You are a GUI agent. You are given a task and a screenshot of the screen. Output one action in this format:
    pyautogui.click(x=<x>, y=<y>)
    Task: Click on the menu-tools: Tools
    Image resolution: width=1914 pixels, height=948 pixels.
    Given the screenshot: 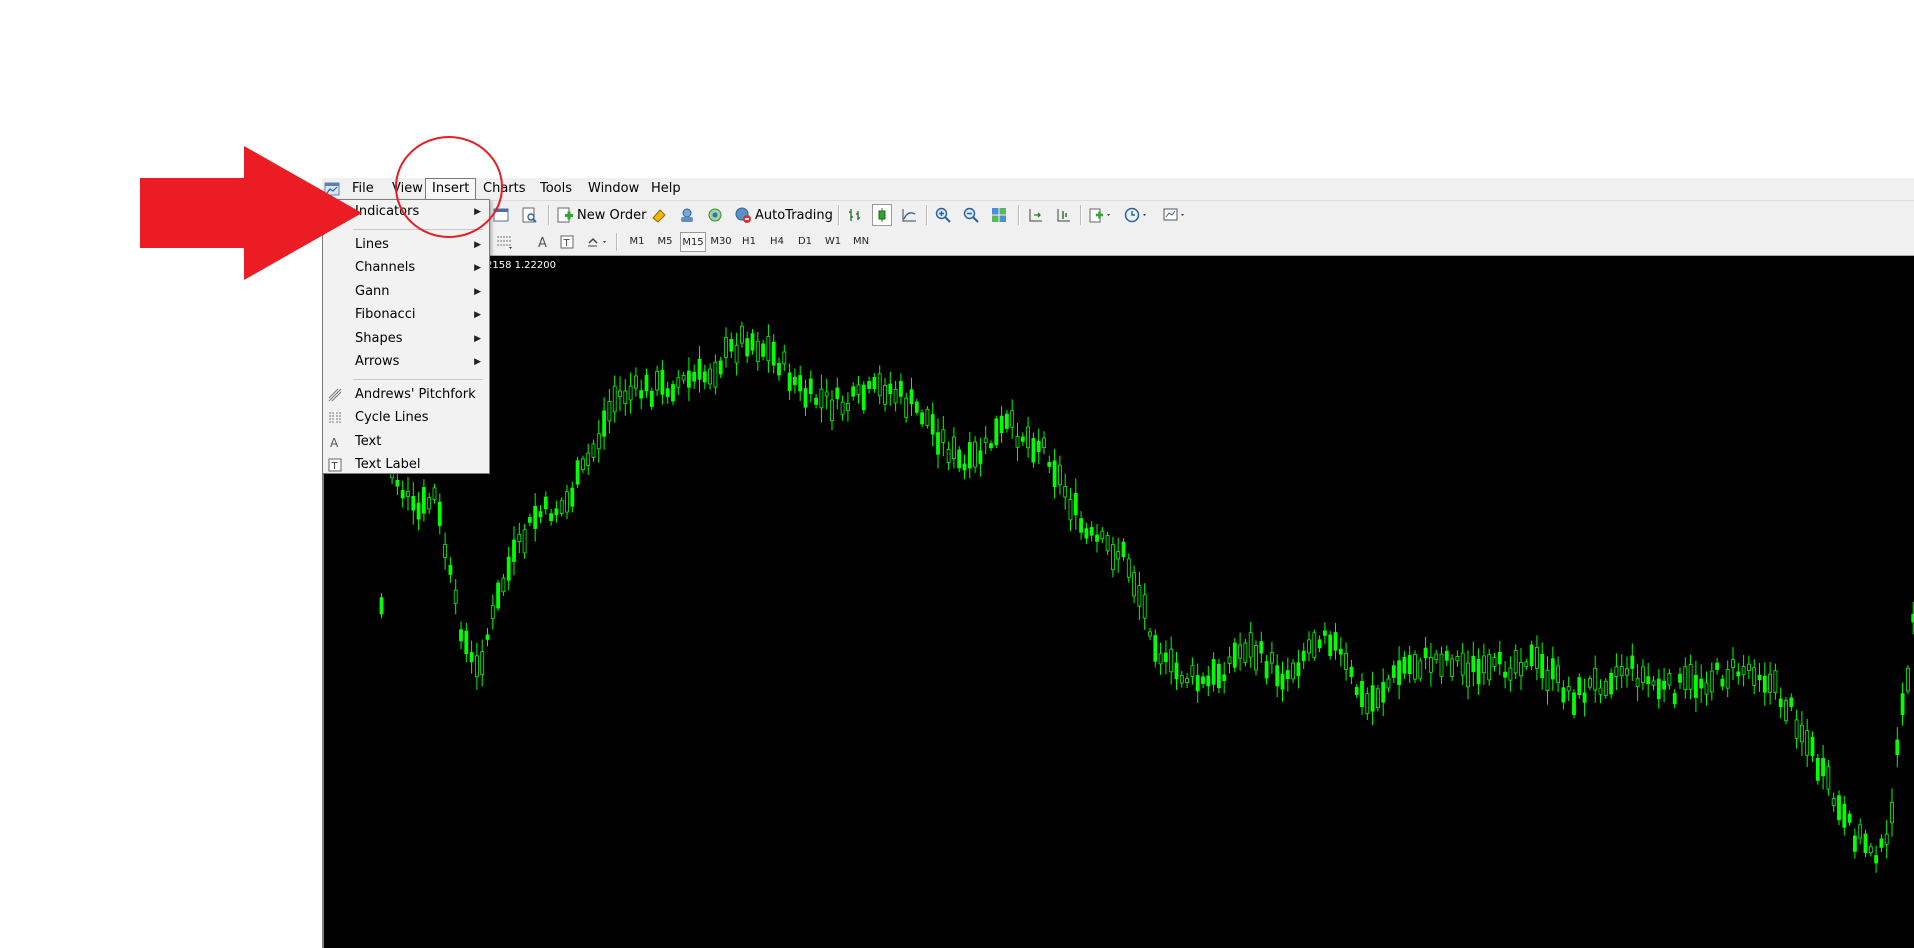 What is the action you would take?
    pyautogui.click(x=556, y=189)
    